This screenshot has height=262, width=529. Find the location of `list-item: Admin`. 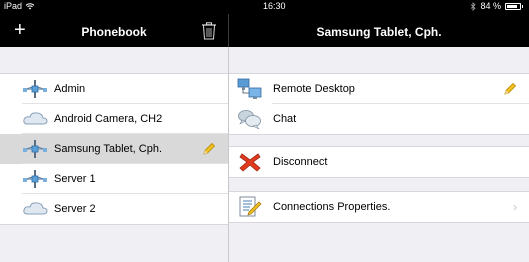

list-item: Admin is located at coordinates (114, 89).